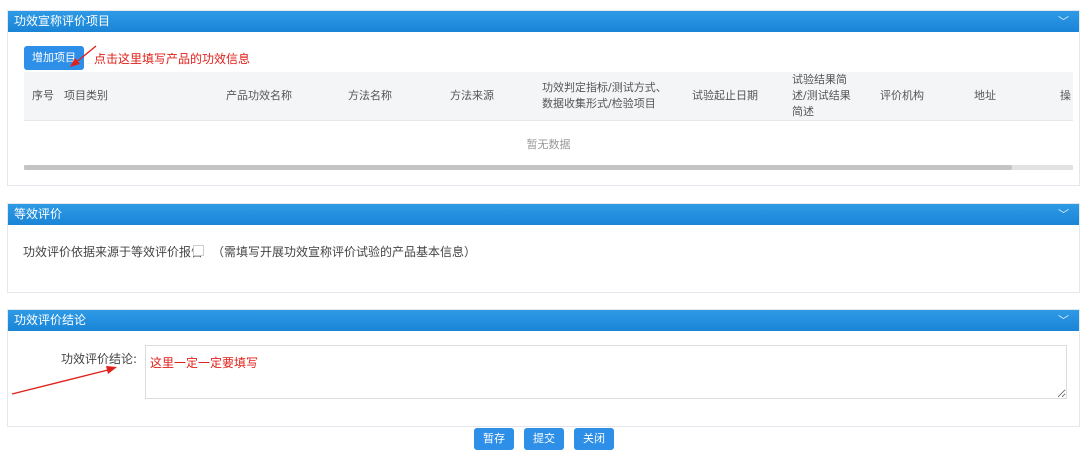 The width and height of the screenshot is (1080, 460). I want to click on panel-title: 功效评价结论, so click(50, 320).